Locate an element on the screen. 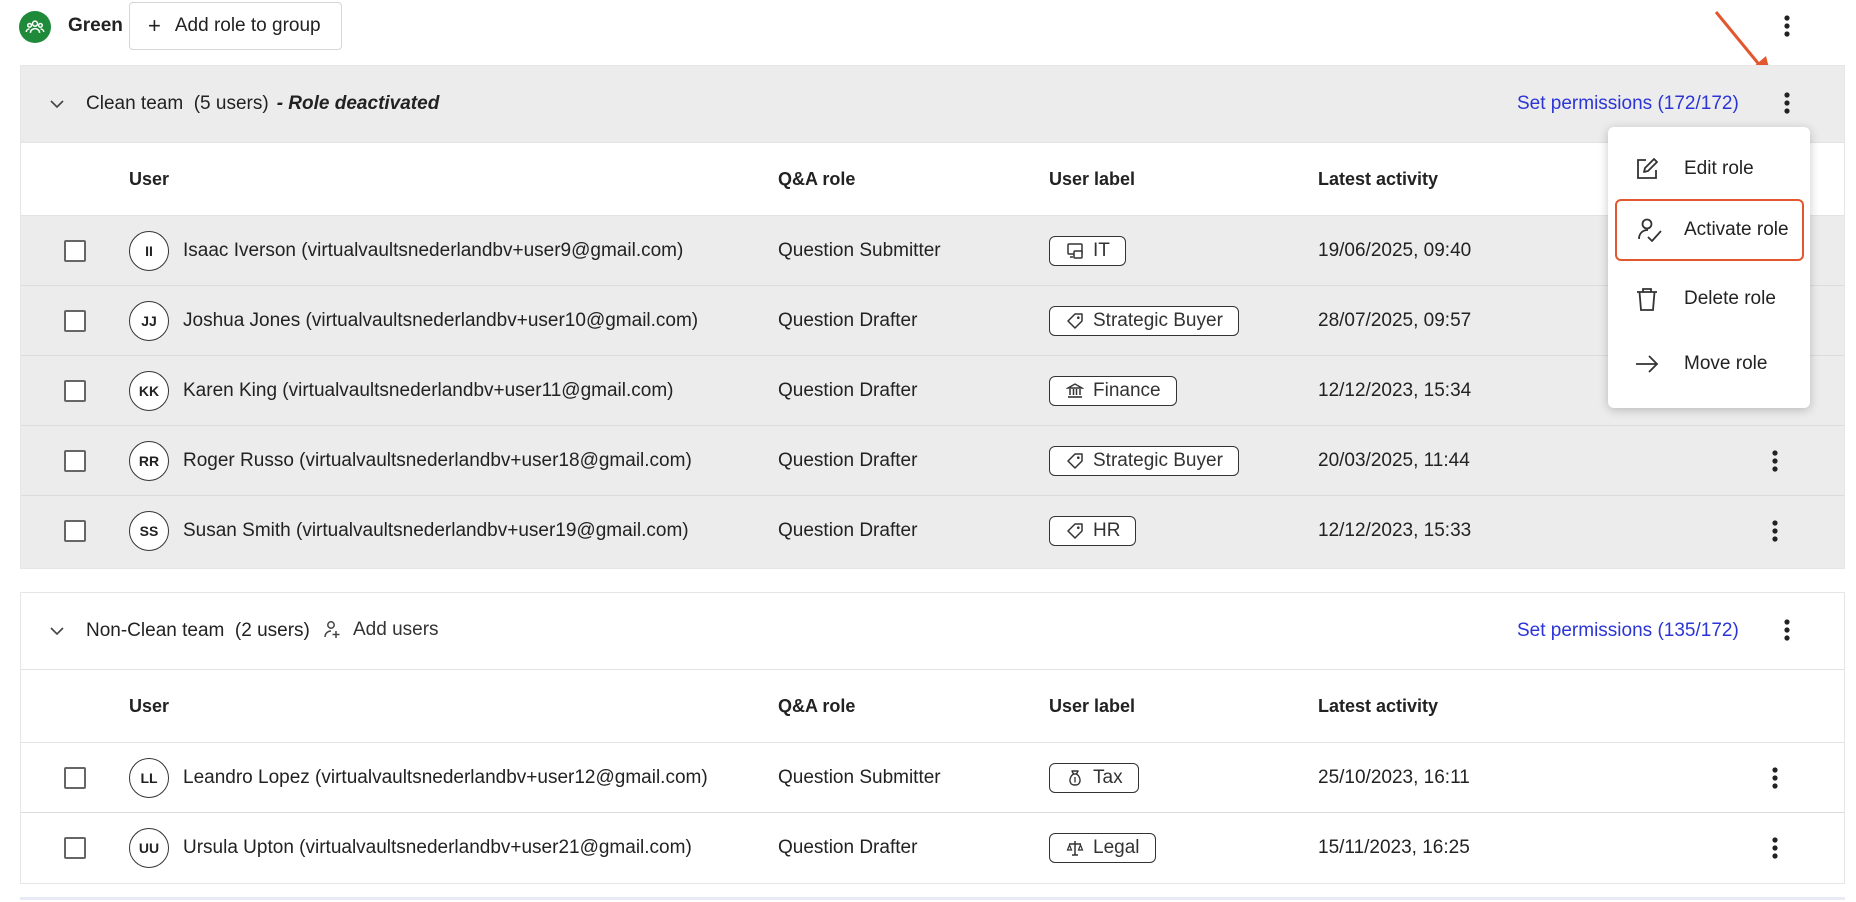 This screenshot has width=1856, height=902. column-user-label: User label is located at coordinates (1092, 179).